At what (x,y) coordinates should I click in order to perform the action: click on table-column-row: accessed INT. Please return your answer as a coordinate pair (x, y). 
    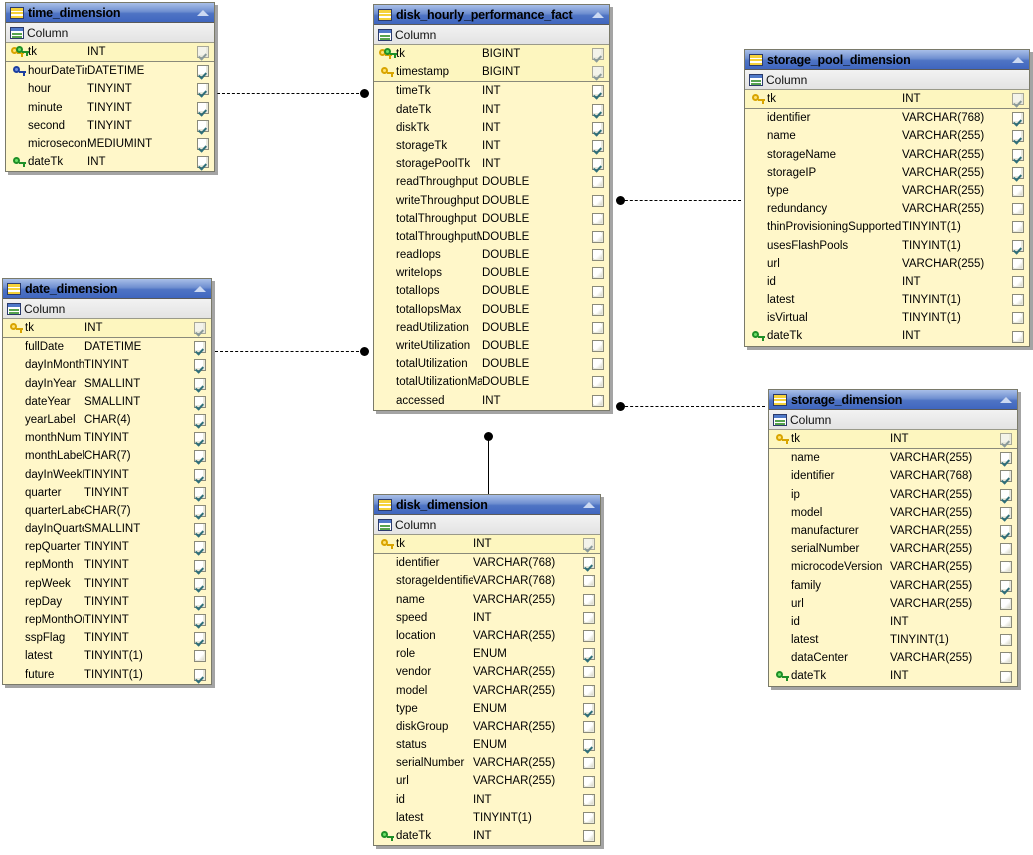
    Looking at the image, I should click on (491, 401).